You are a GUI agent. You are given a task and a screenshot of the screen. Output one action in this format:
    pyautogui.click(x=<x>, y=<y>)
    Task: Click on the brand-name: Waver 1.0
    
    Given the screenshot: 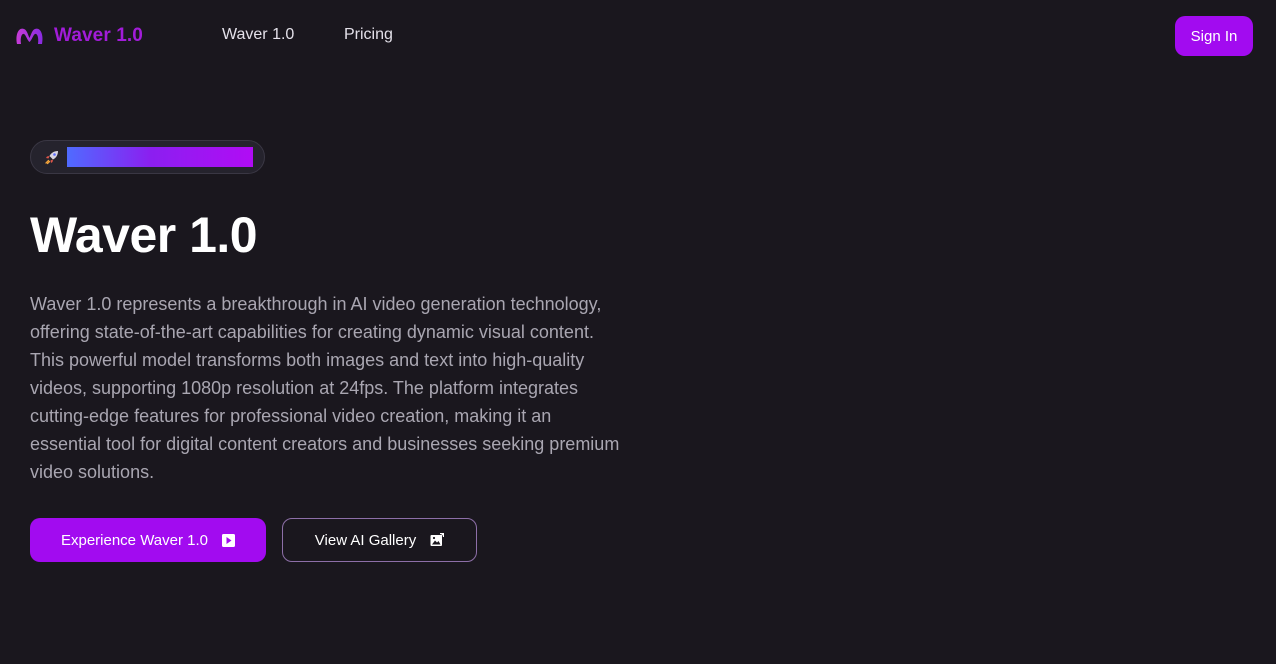 What is the action you would take?
    pyautogui.click(x=98, y=35)
    